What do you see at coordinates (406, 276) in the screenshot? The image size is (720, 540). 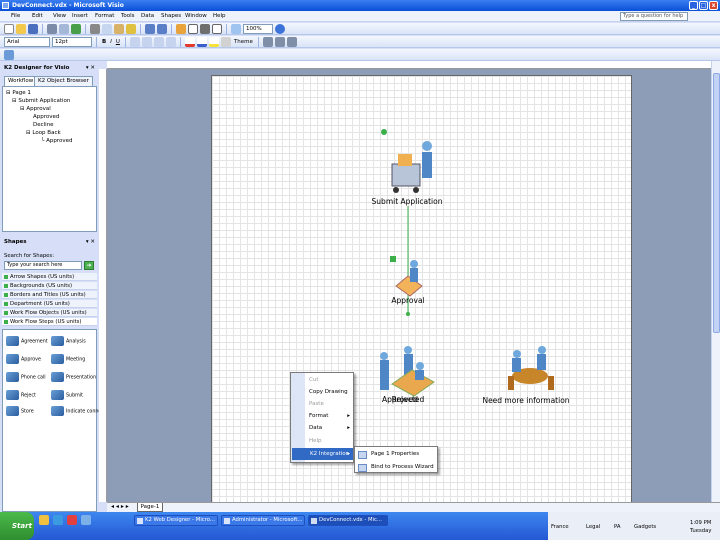 I see `approval-icon` at bounding box center [406, 276].